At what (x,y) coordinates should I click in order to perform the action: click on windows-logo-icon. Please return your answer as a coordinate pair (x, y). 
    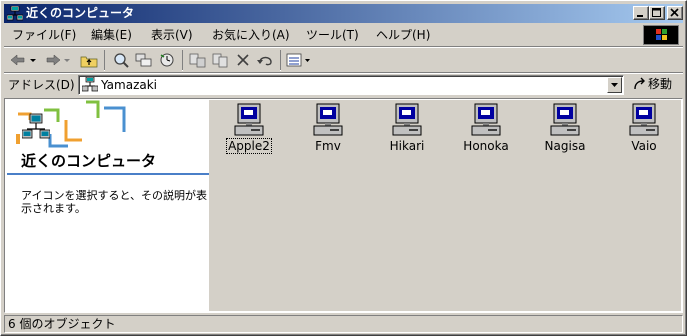
    Looking at the image, I should click on (661, 35).